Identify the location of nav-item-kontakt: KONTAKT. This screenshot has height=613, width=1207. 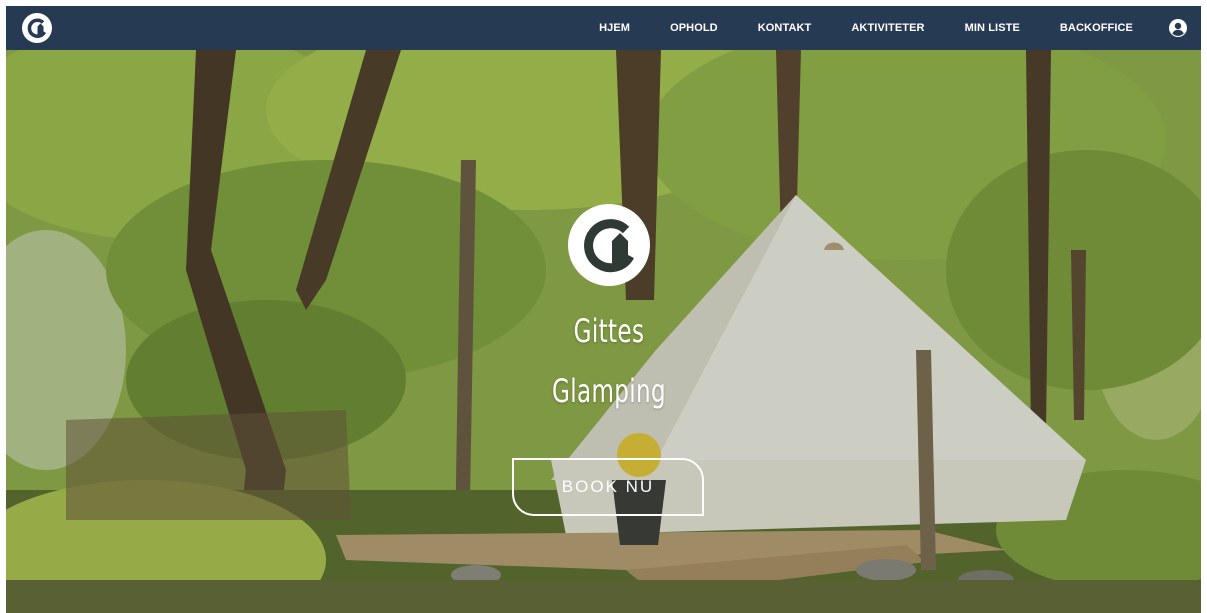
(785, 28).